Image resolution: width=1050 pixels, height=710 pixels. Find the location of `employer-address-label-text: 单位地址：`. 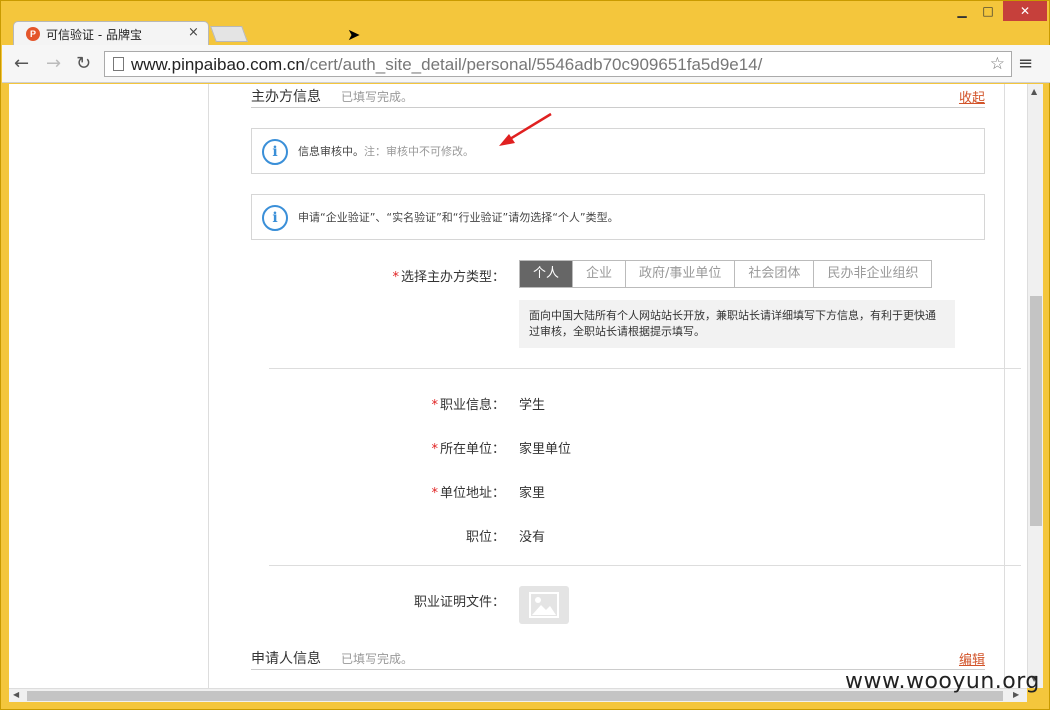

employer-address-label-text: 单位地址： is located at coordinates (472, 493).